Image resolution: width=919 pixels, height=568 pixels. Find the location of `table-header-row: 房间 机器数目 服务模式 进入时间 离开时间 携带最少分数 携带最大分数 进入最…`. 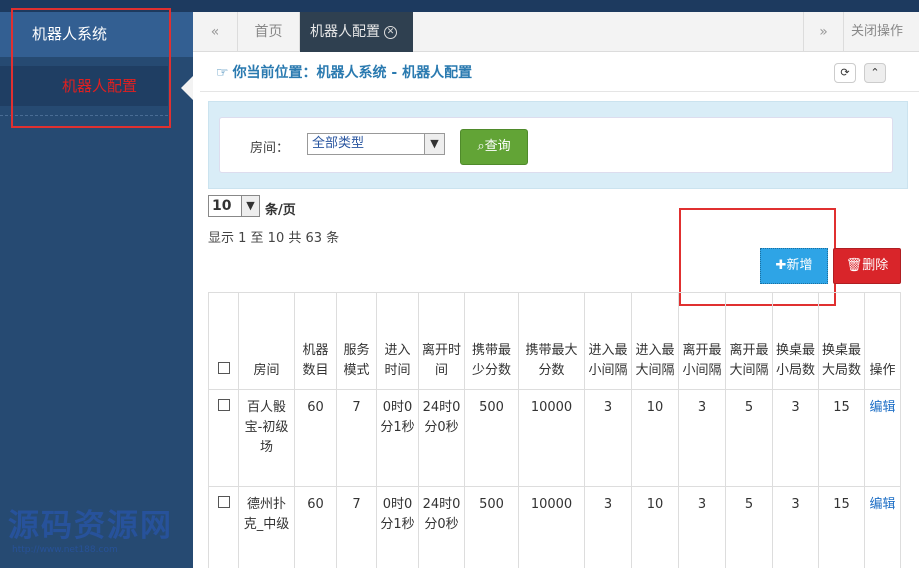

table-header-row: 房间 机器数目 服务模式 进入时间 离开时间 携带最少分数 携带最大分数 进入最… is located at coordinates (554, 341).